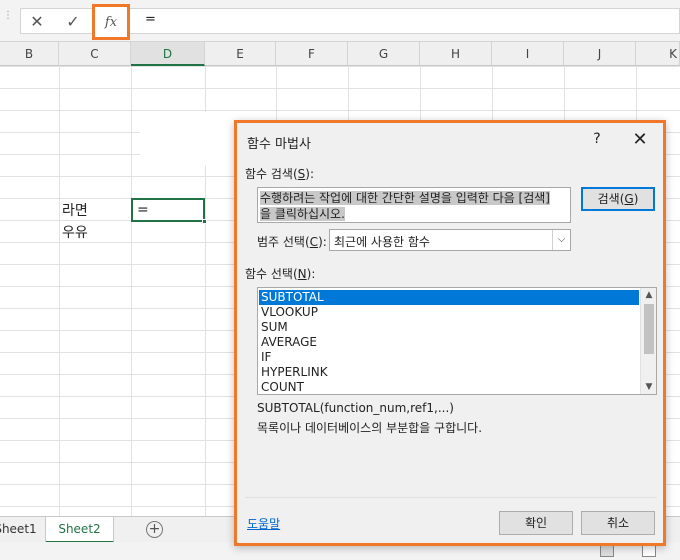  What do you see at coordinates (648, 387) in the screenshot?
I see `chevron-down-icon: ▼` at bounding box center [648, 387].